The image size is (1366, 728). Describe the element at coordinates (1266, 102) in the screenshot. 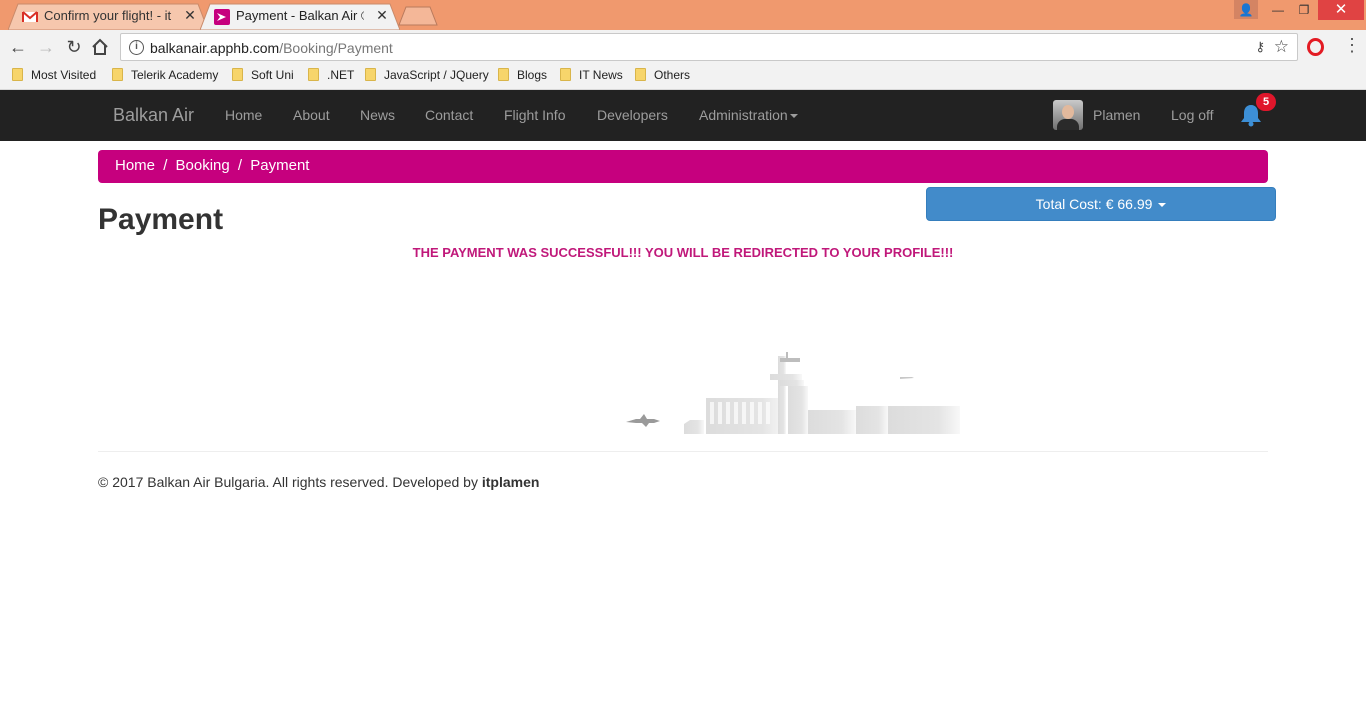

I see `notification-badge: 5` at that location.